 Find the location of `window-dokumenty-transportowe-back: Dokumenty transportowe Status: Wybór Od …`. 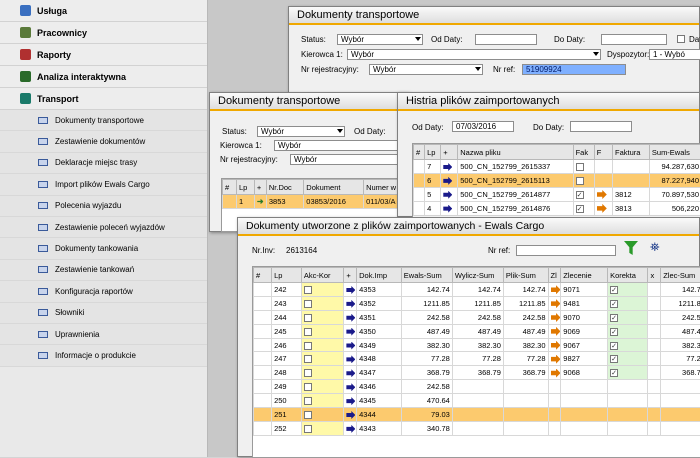

window-dokumenty-transportowe-back: Dokumenty transportowe Status: Wybór Od … is located at coordinates (494, 56).